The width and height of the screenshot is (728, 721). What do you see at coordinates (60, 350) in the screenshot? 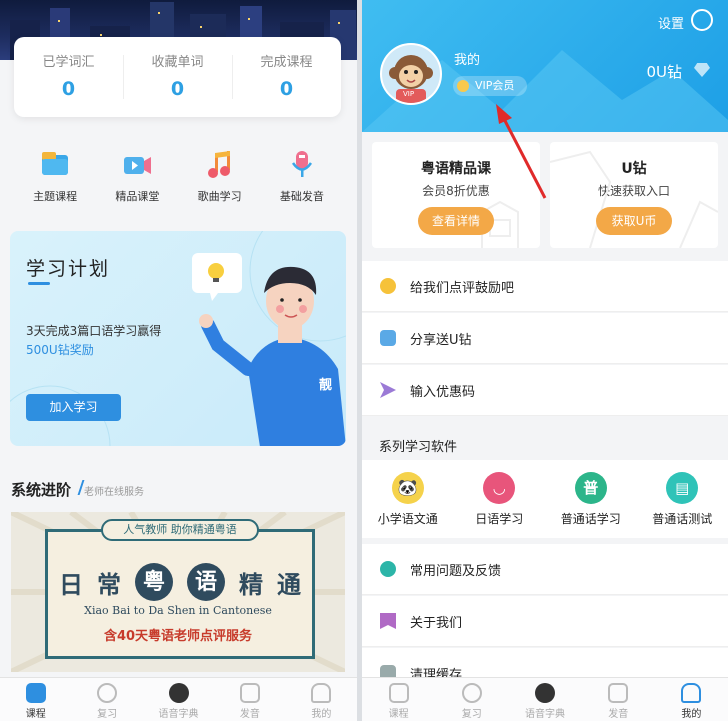
I see `plan-reward: 500U钻奖励` at bounding box center [60, 350].